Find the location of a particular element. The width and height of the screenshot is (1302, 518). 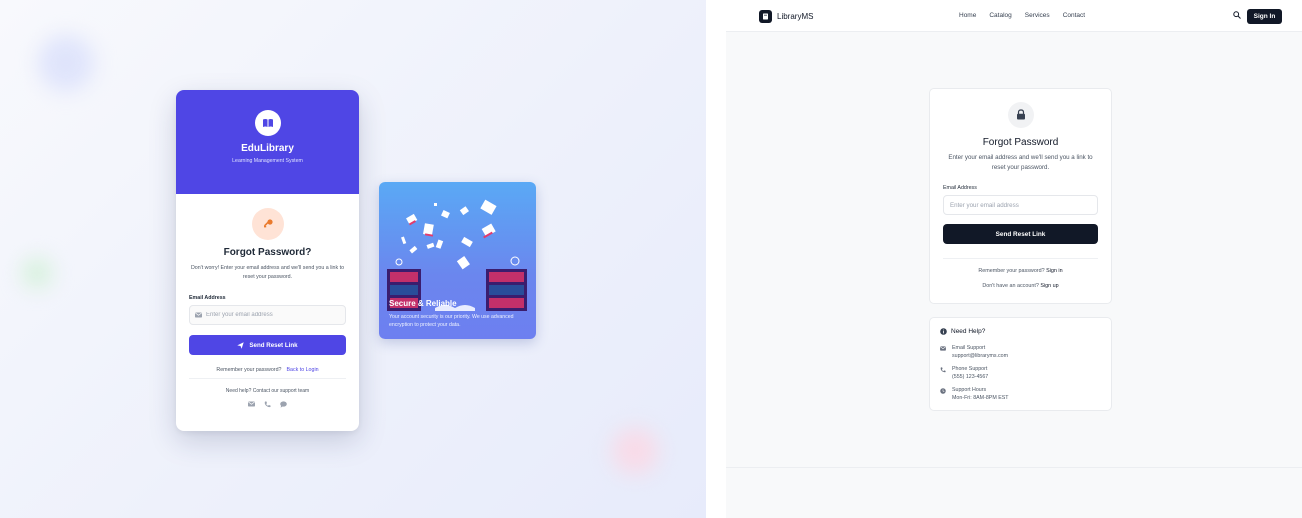

remember-row: Remember your password? Sign in is located at coordinates (1020, 271).